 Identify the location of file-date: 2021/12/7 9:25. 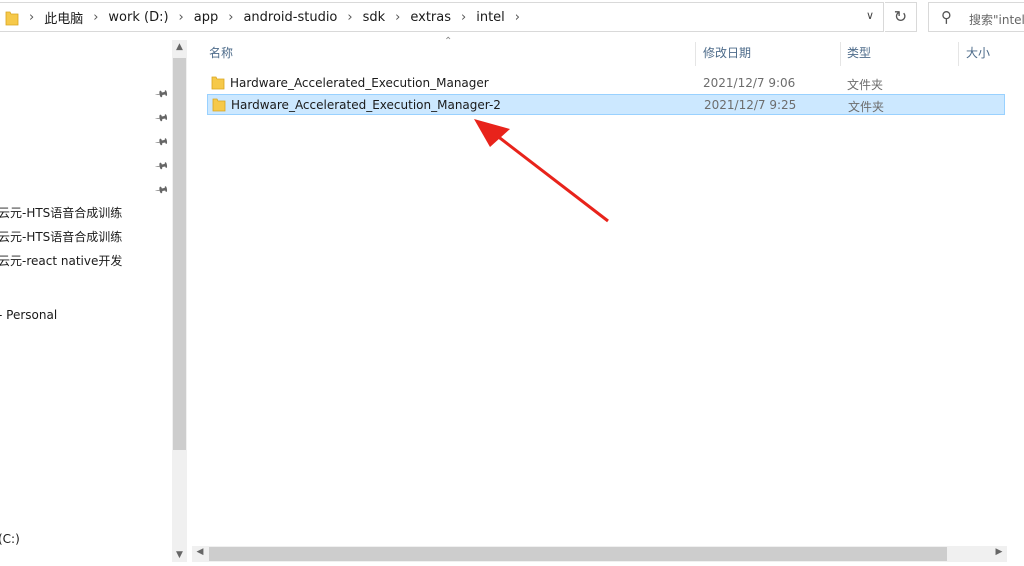
(750, 105).